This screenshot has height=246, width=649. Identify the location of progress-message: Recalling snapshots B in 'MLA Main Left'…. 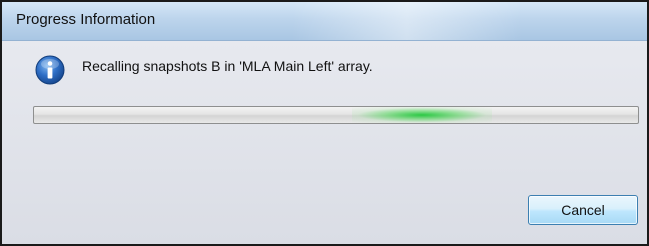
(227, 66).